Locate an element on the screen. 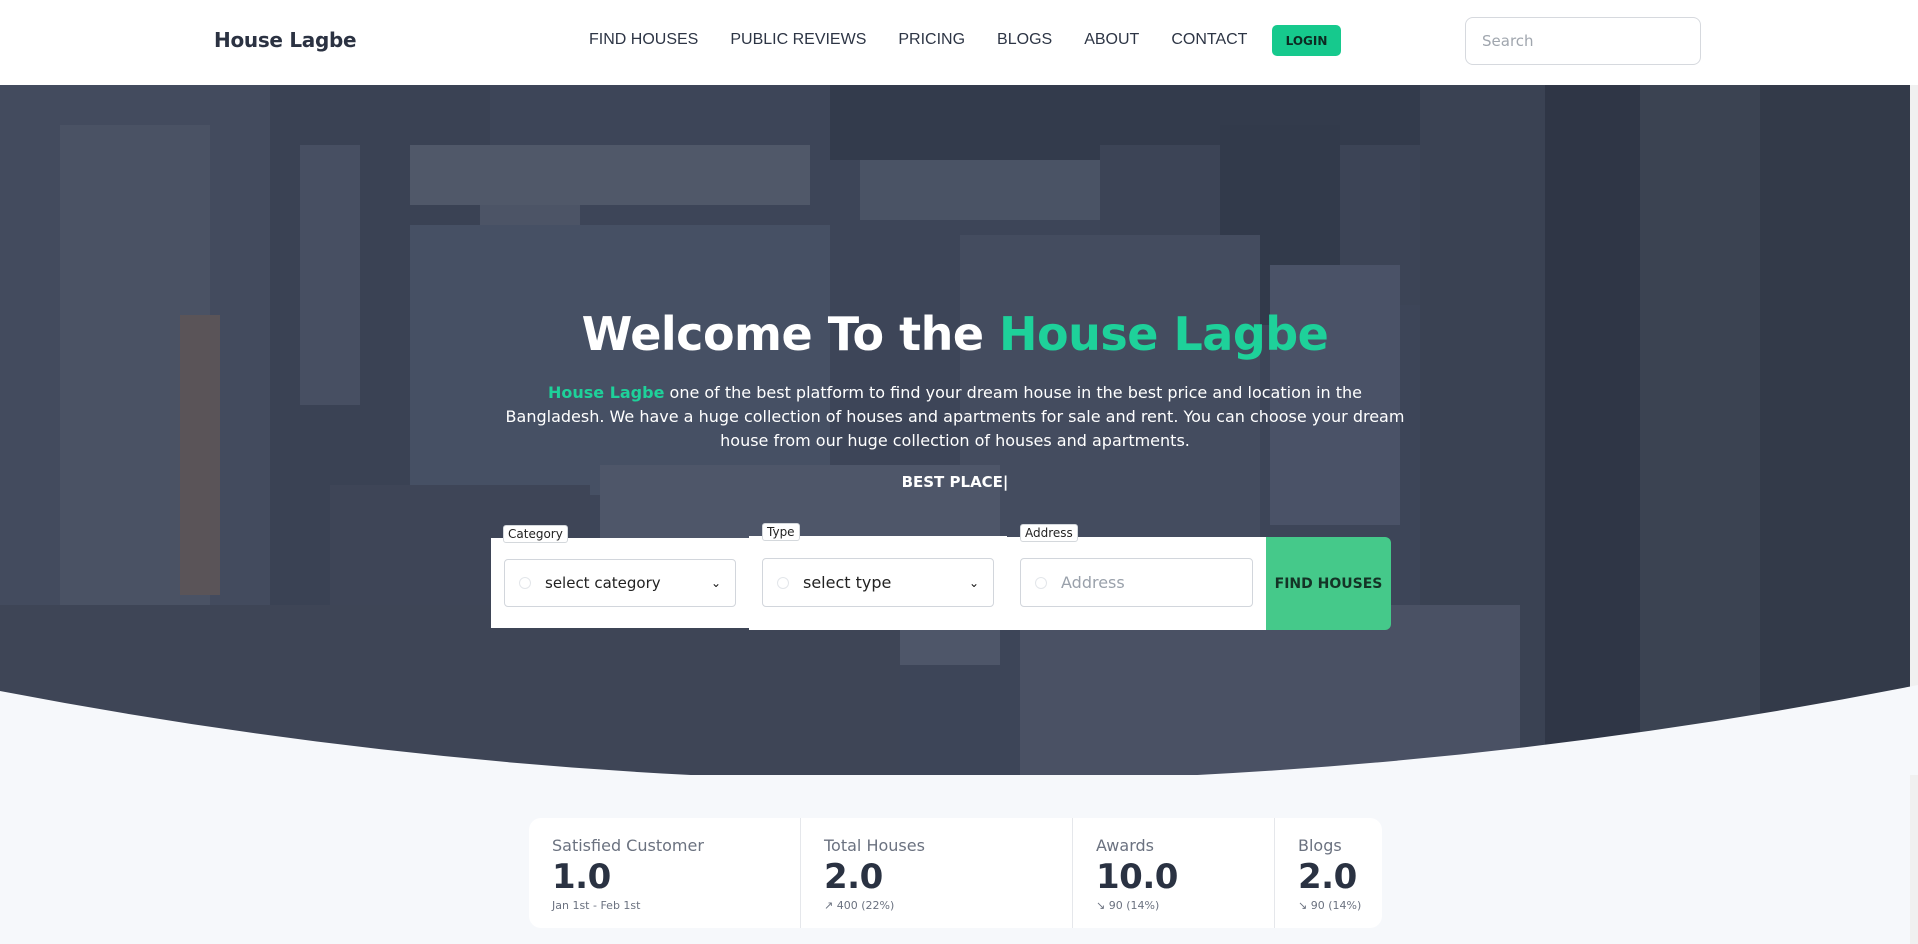 This screenshot has width=1918, height=944. hero-description-brand: House Lagbe is located at coordinates (606, 392).